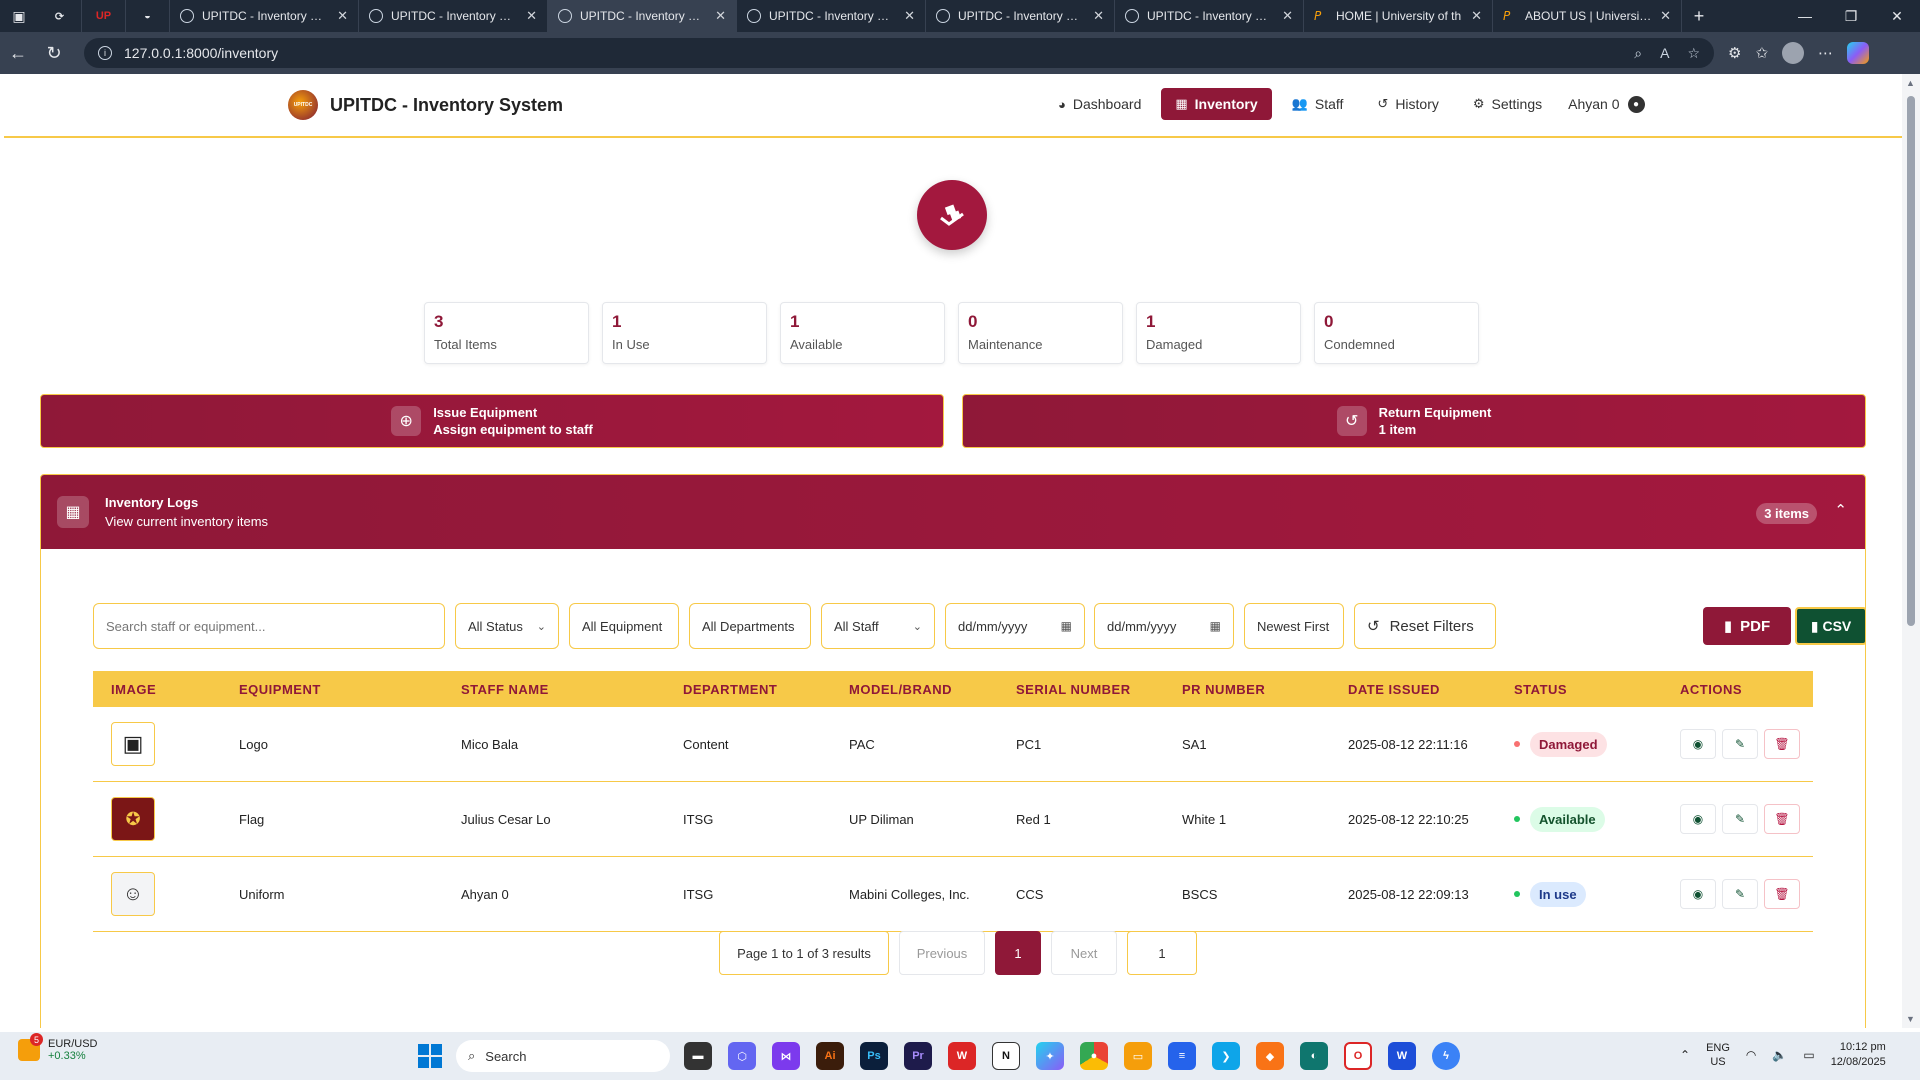 The image size is (1920, 1080). I want to click on read-aloud-icon: A, so click(1664, 53).